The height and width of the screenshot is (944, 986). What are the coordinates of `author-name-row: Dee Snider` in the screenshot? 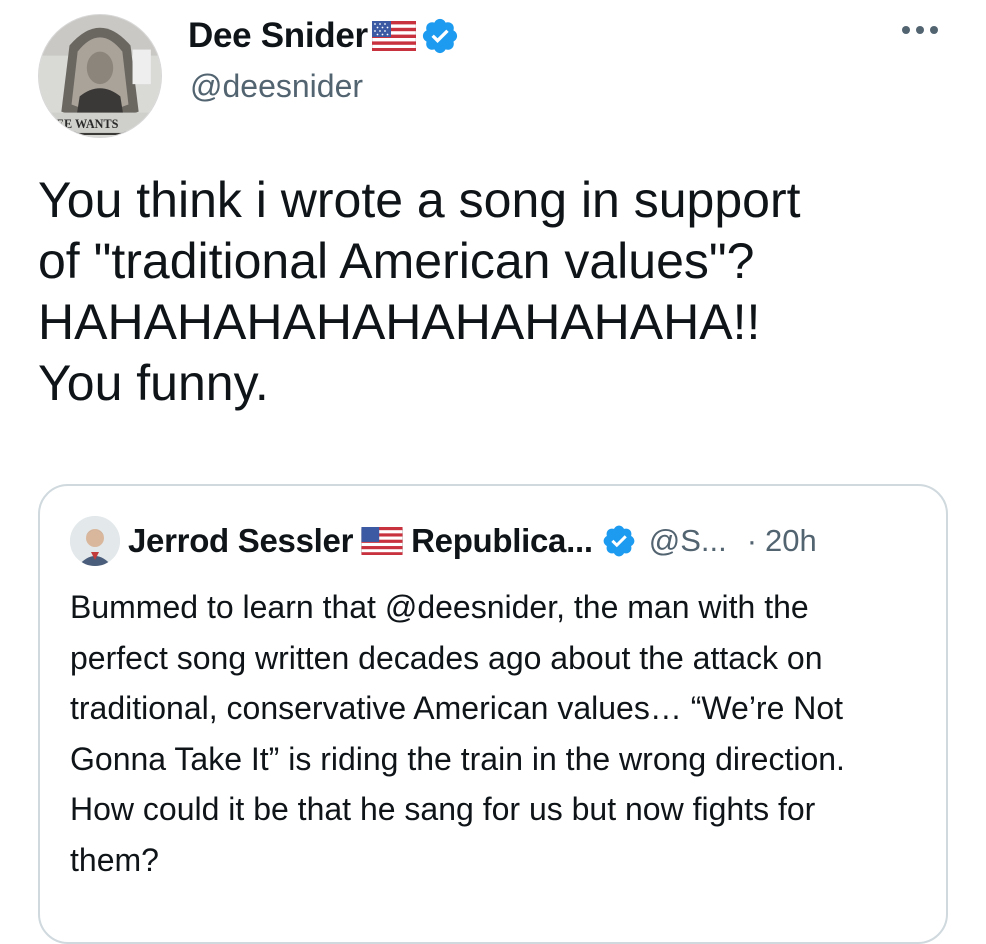 It's located at (324, 36).